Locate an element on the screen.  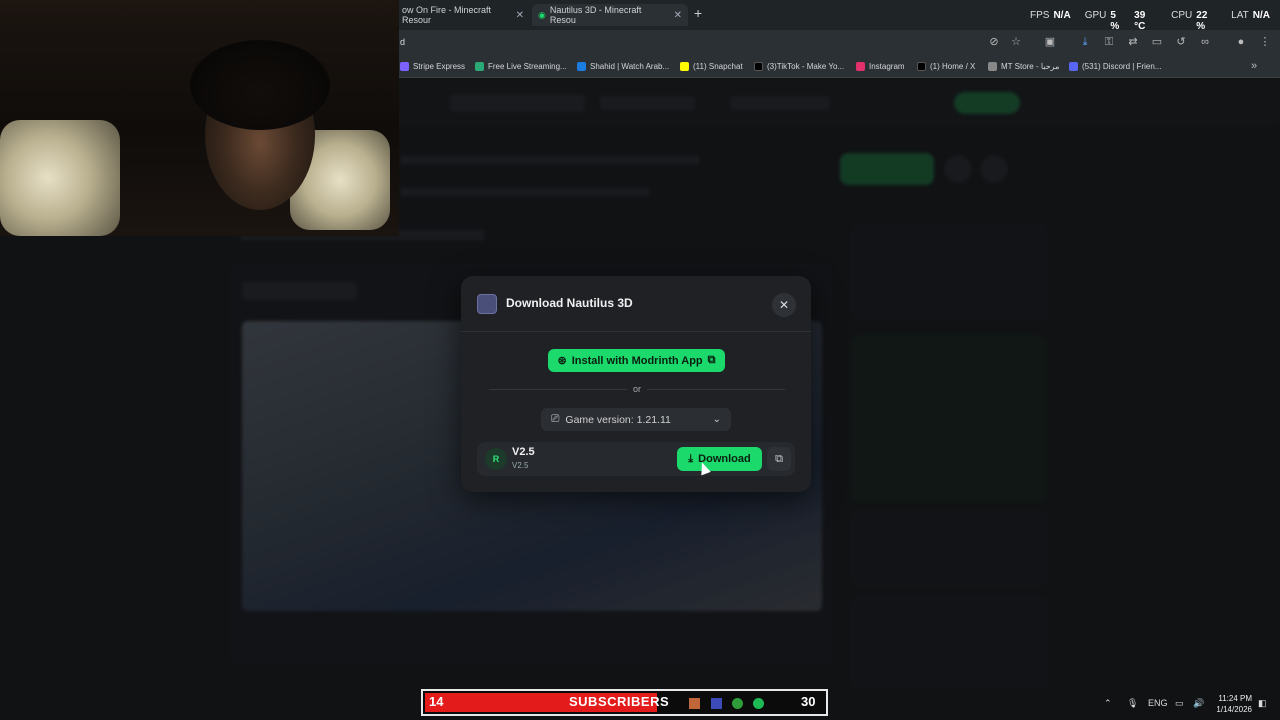
shahid-icon is located at coordinates (581, 66).